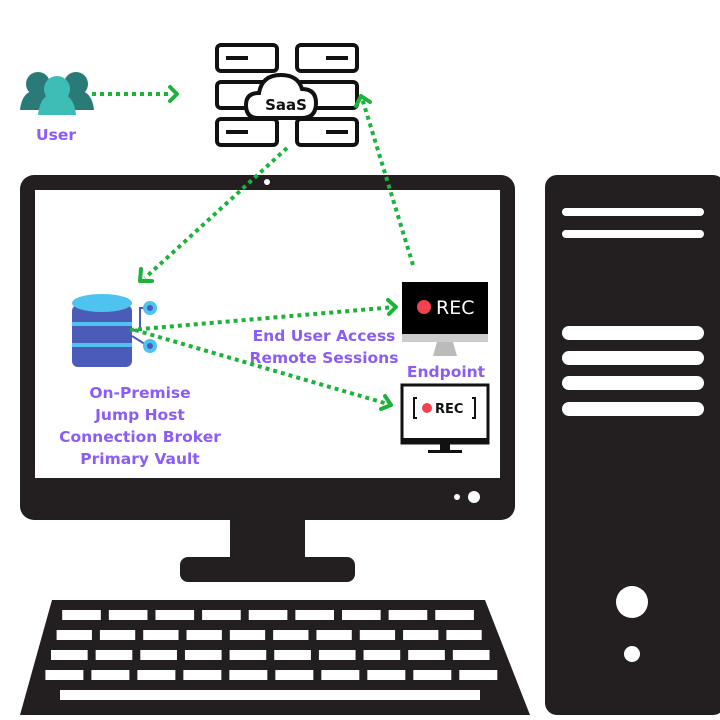 This screenshot has height=720, width=720. What do you see at coordinates (56, 135) in the screenshot?
I see `user-label: User` at bounding box center [56, 135].